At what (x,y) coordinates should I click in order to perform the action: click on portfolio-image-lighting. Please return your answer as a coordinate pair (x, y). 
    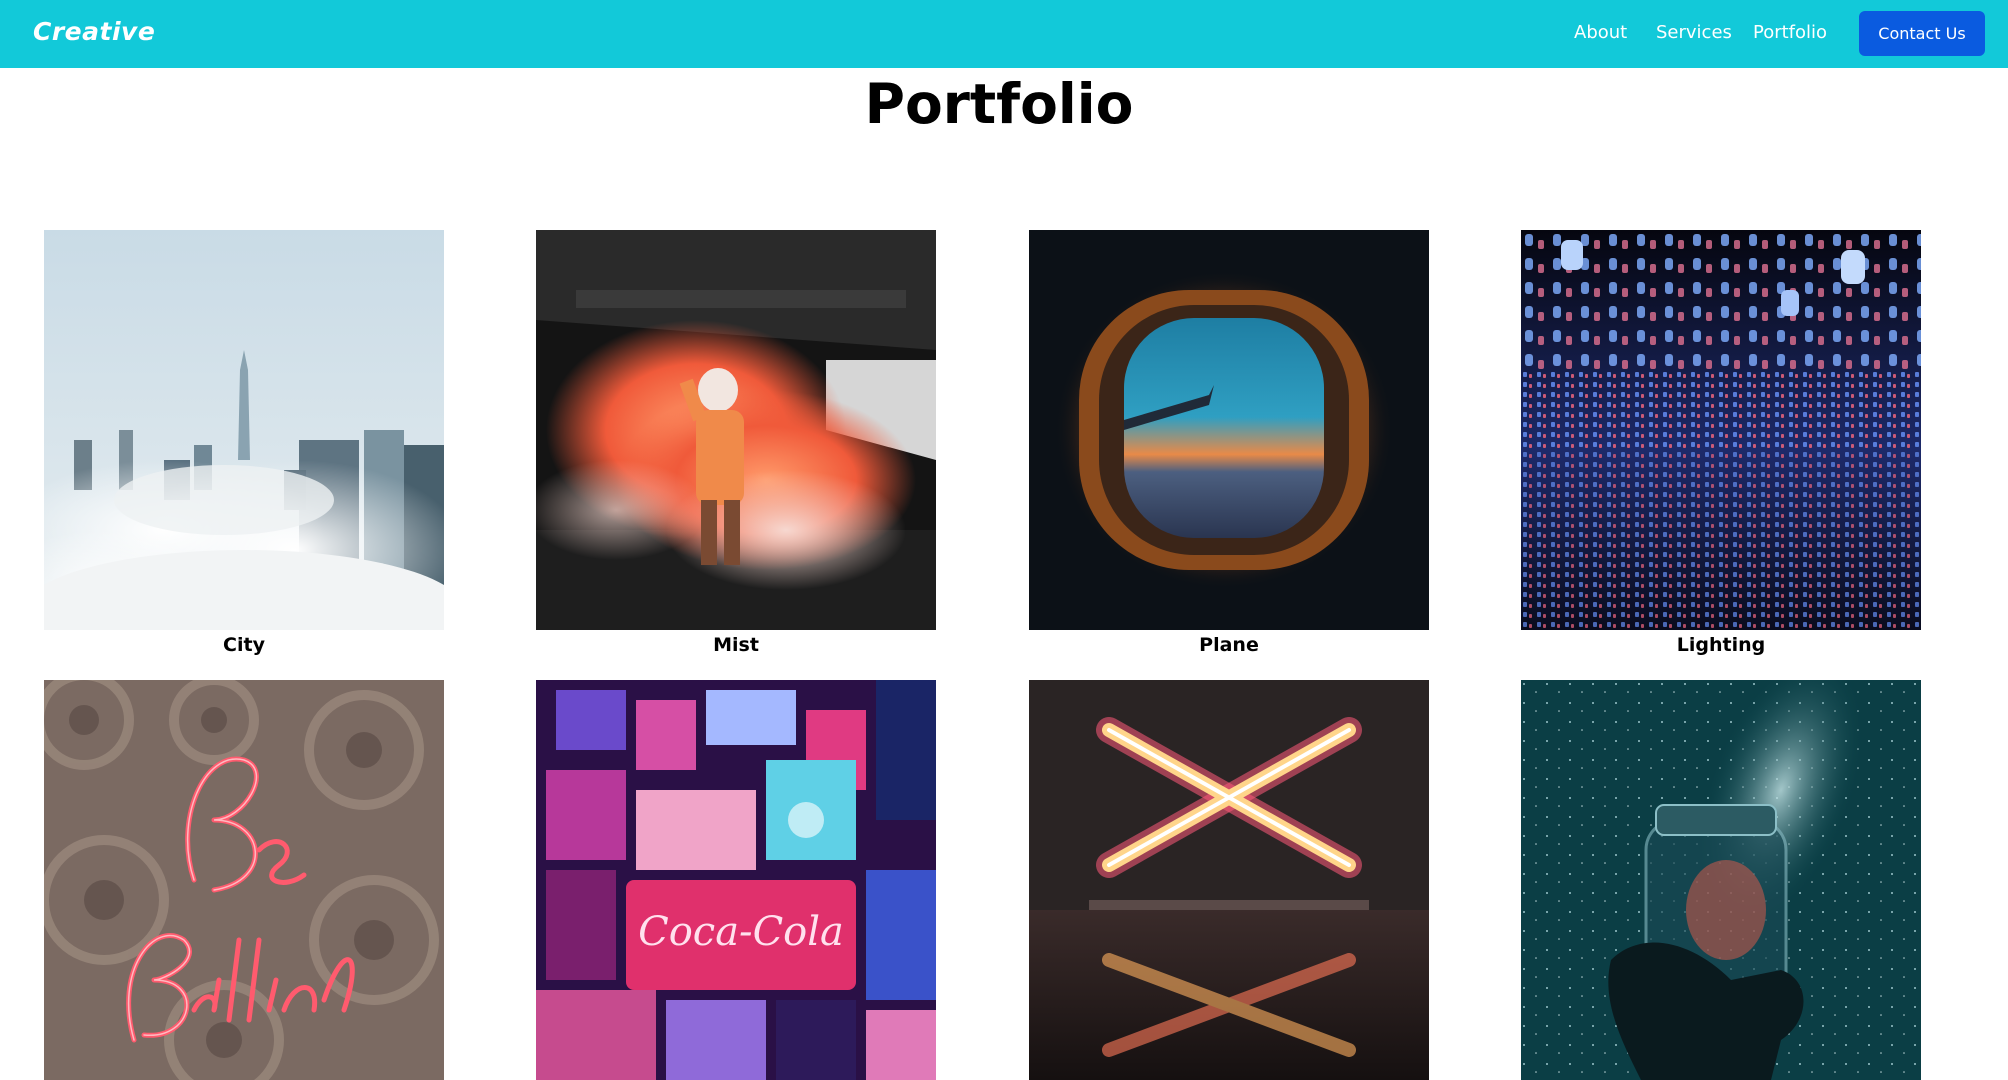
    Looking at the image, I should click on (1721, 430).